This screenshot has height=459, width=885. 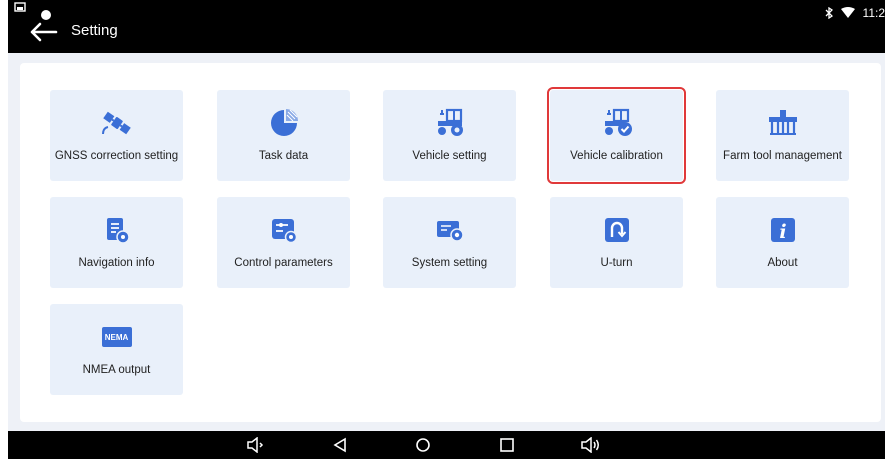 I want to click on info-icon: i, so click(x=783, y=230).